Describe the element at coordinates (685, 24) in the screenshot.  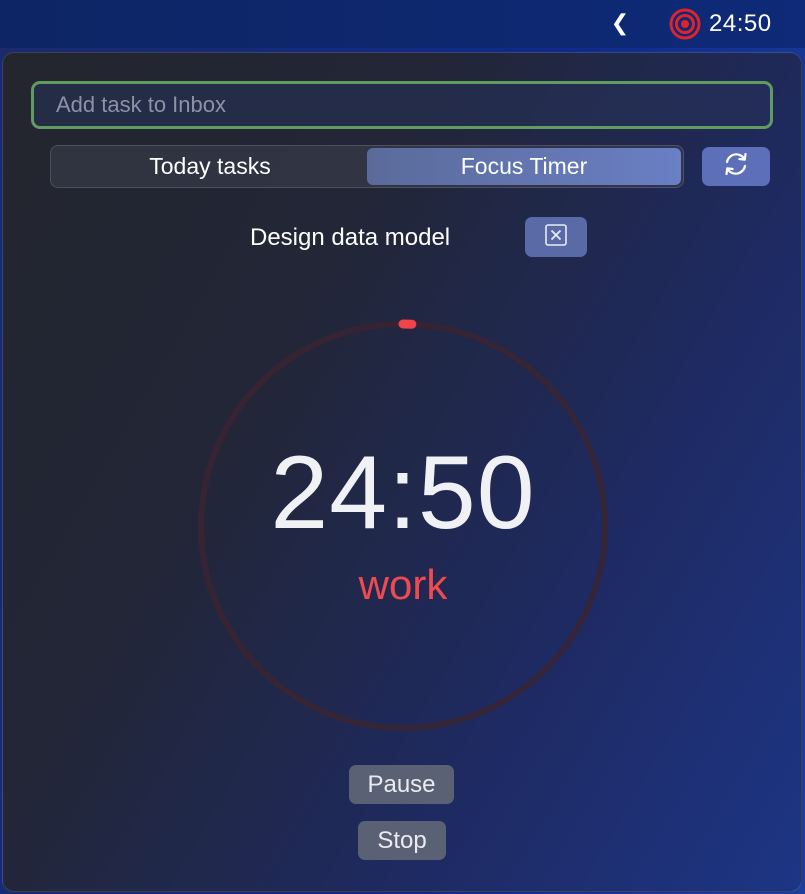
I see `target-icon` at that location.